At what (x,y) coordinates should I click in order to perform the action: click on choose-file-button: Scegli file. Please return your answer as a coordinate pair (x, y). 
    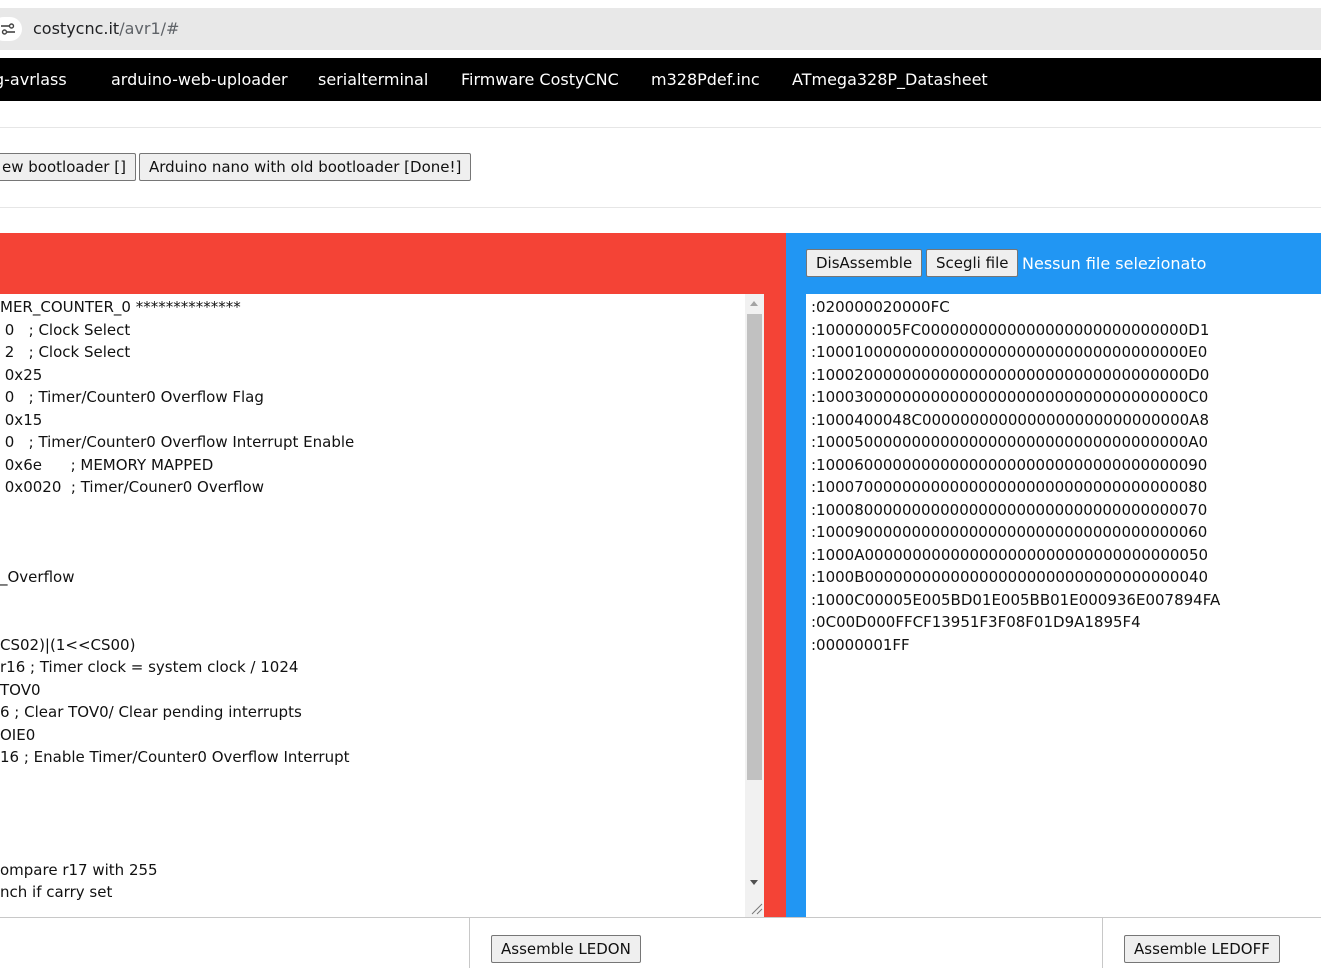
    Looking at the image, I should click on (972, 263).